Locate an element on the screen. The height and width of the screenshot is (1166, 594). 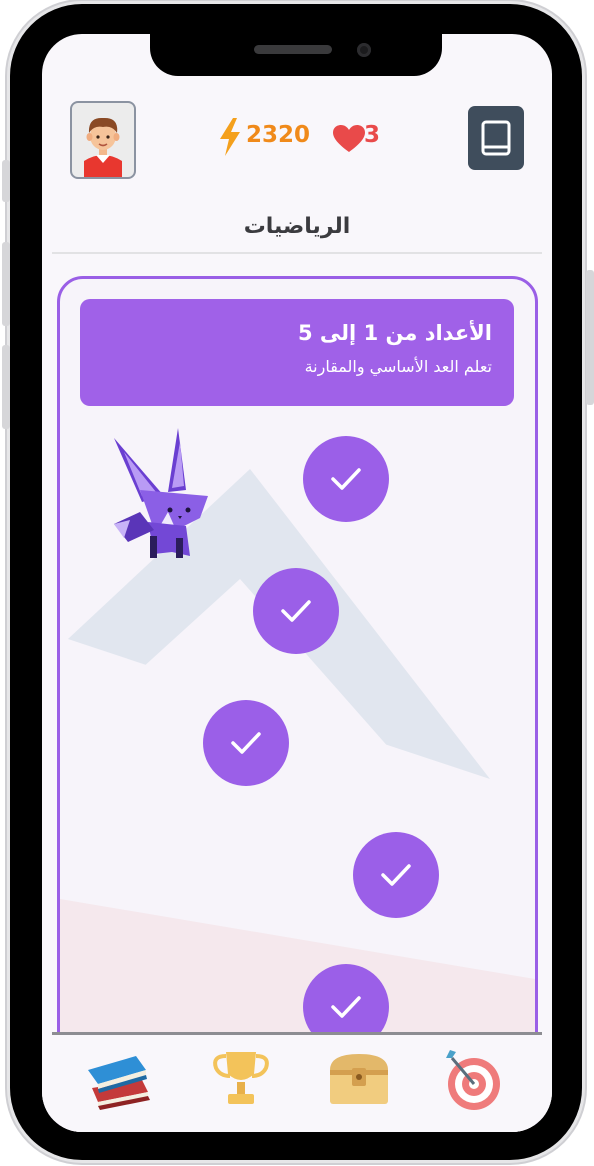
lightning-bolt-icon is located at coordinates (230, 137).